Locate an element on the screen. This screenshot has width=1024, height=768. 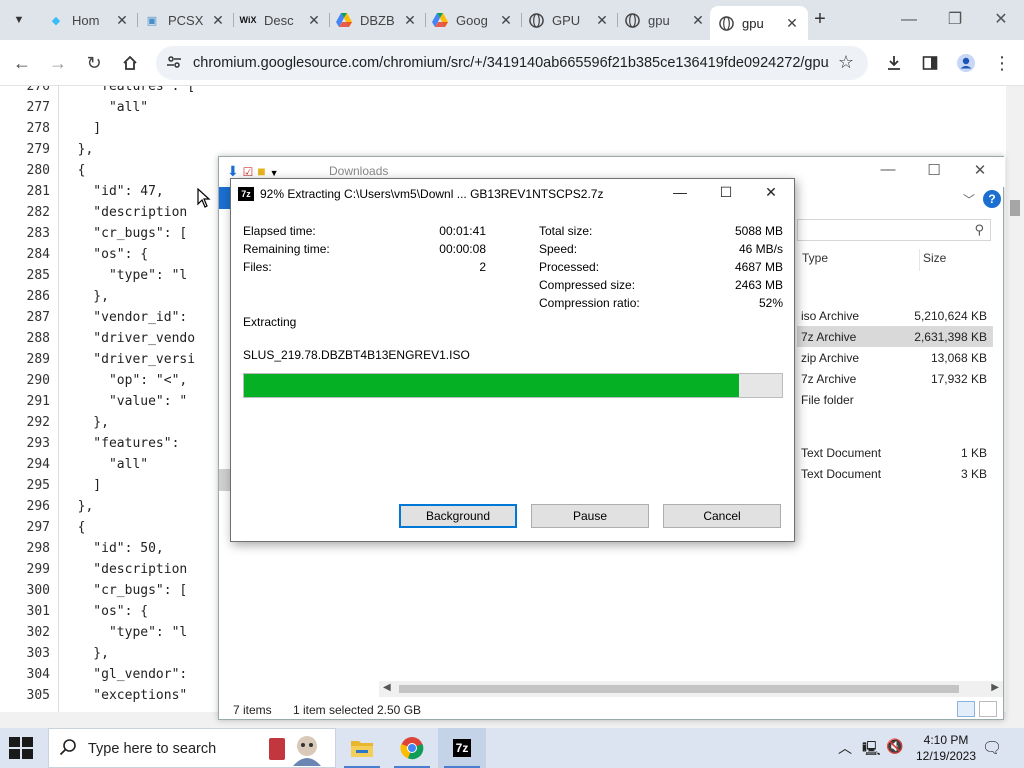
browser-tab-2: ▣ PCSX ✕ is located at coordinates (185, 20).